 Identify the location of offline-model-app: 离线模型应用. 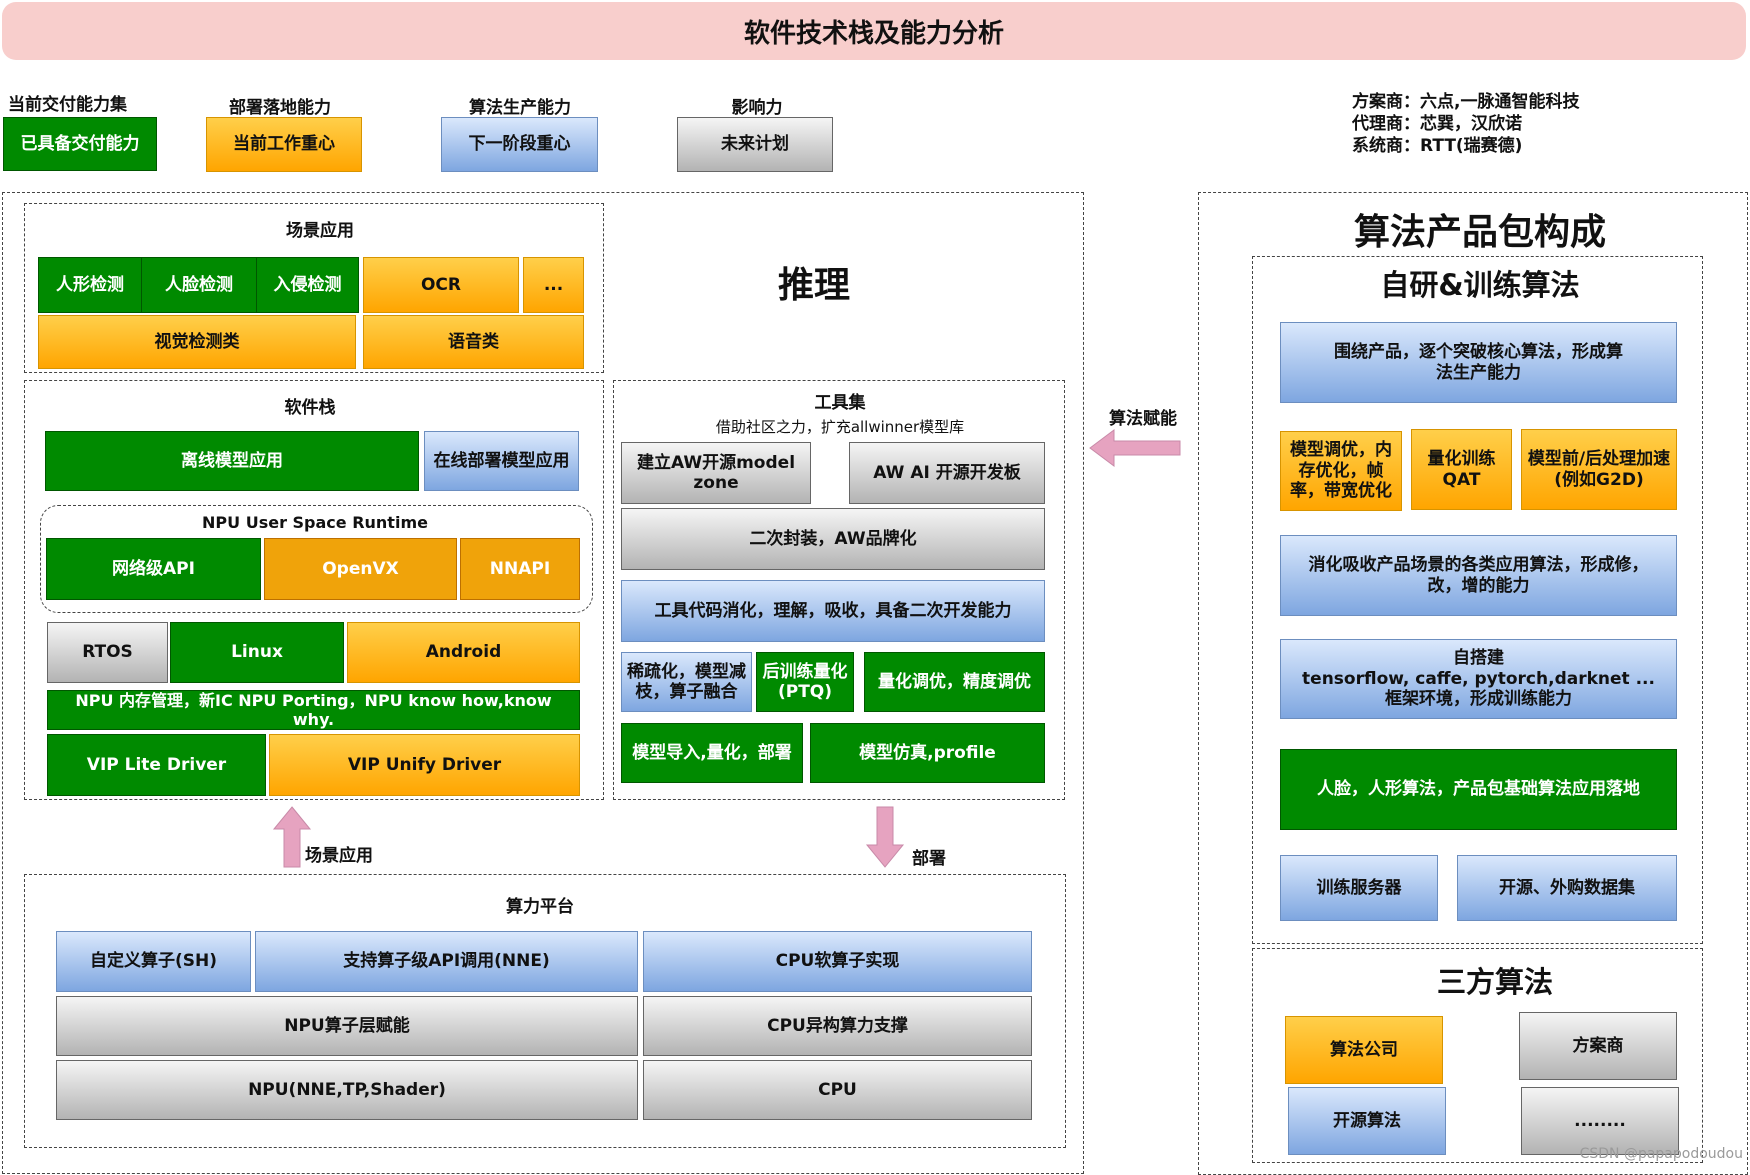
(232, 461).